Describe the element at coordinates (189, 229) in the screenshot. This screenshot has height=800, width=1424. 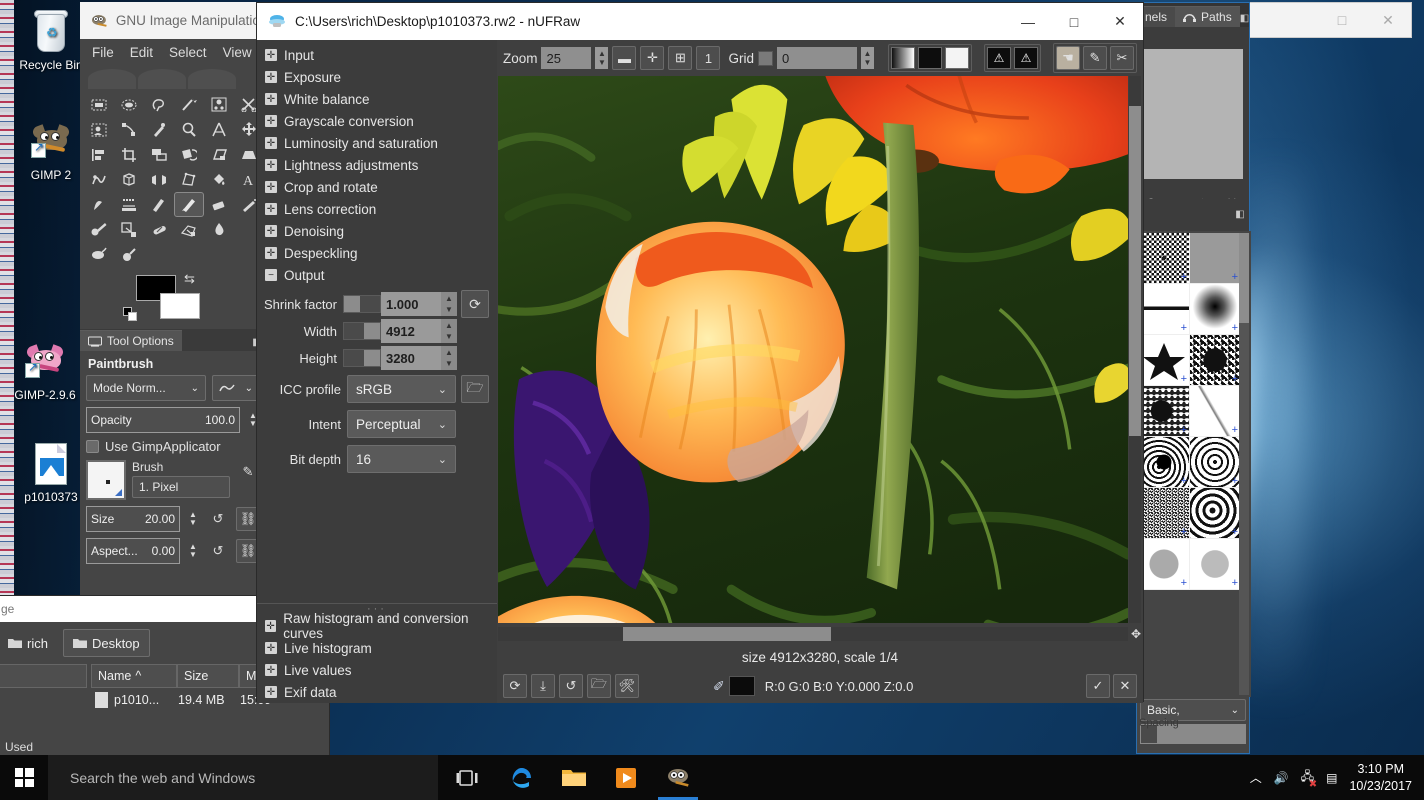
I see `perspective-clone-icon` at that location.